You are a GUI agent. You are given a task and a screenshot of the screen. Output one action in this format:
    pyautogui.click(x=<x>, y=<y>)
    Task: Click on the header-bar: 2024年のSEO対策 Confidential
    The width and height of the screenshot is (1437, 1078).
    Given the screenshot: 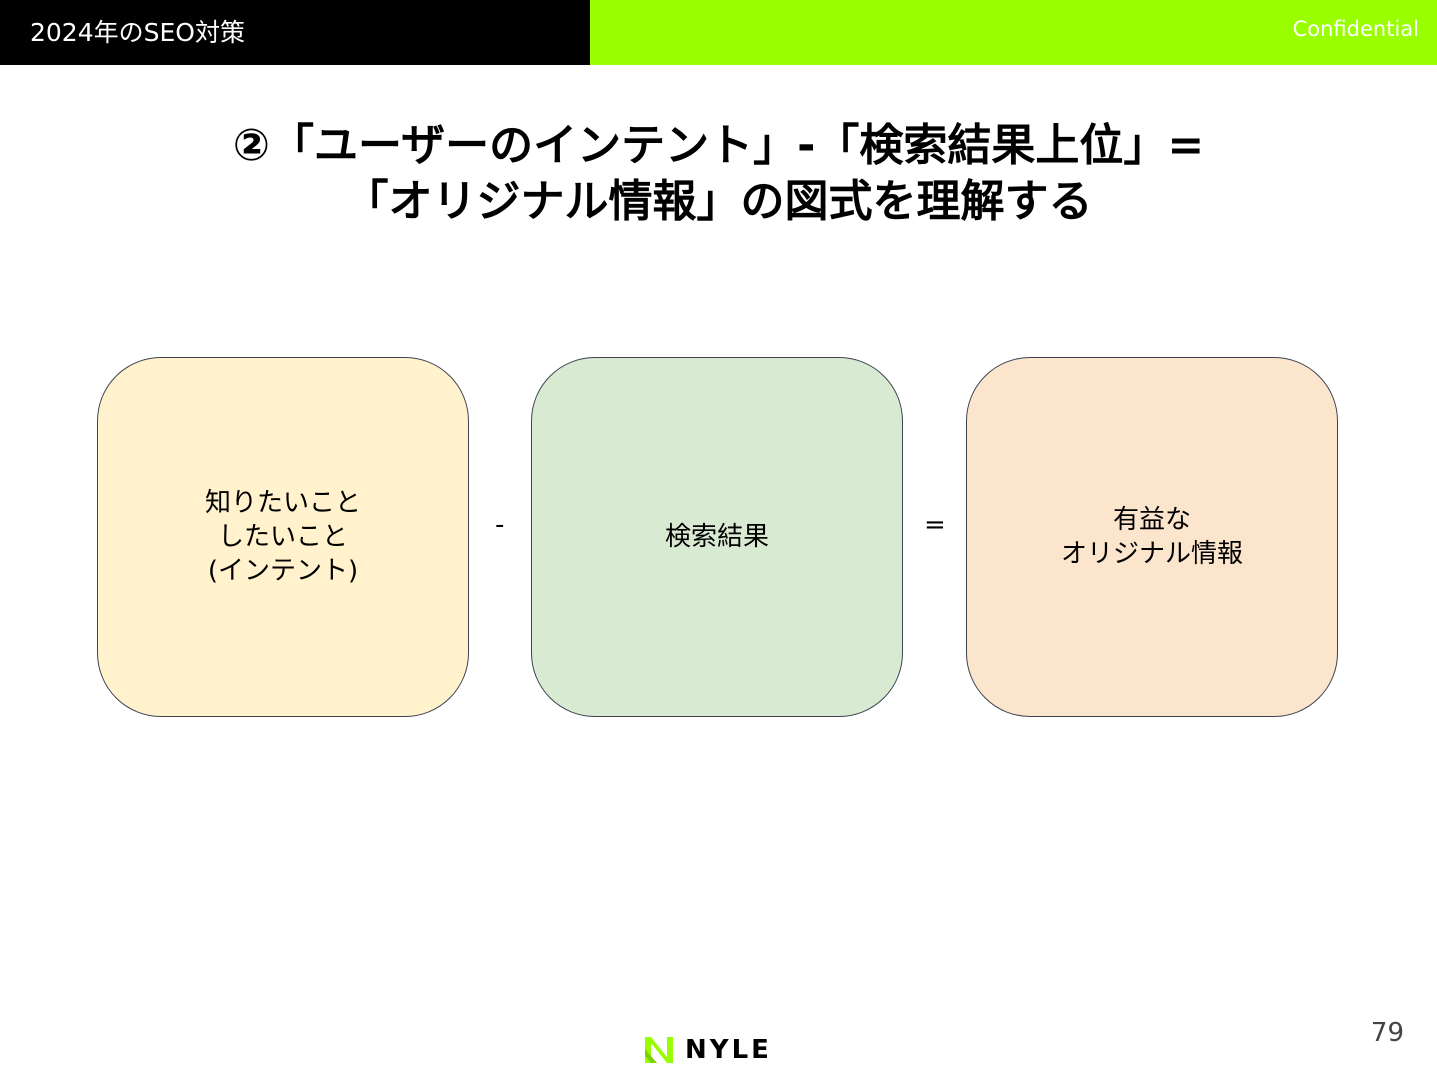 What is the action you would take?
    pyautogui.click(x=718, y=32)
    